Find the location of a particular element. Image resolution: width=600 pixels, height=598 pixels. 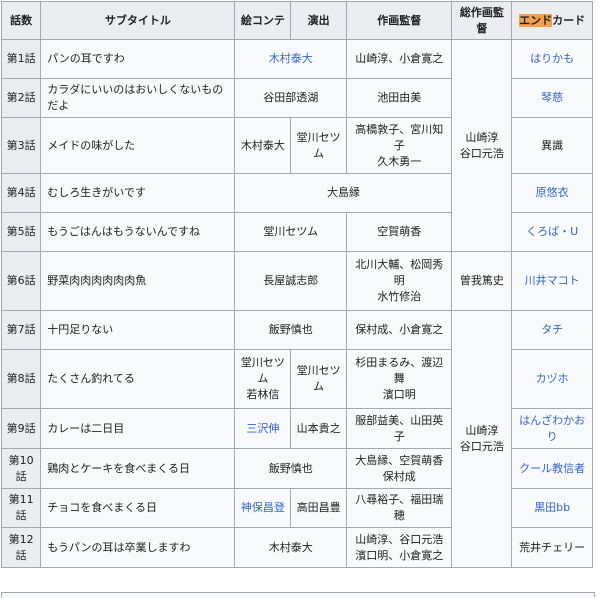

end-card-artist-link: 琴慈 is located at coordinates (552, 98).